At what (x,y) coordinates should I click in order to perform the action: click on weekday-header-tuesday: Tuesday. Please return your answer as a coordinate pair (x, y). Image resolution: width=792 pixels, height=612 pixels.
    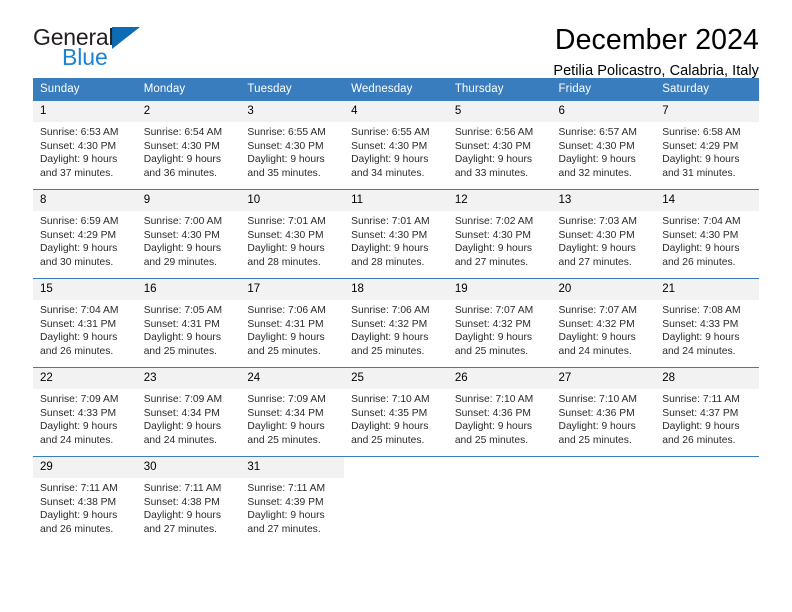
    Looking at the image, I should click on (292, 89).